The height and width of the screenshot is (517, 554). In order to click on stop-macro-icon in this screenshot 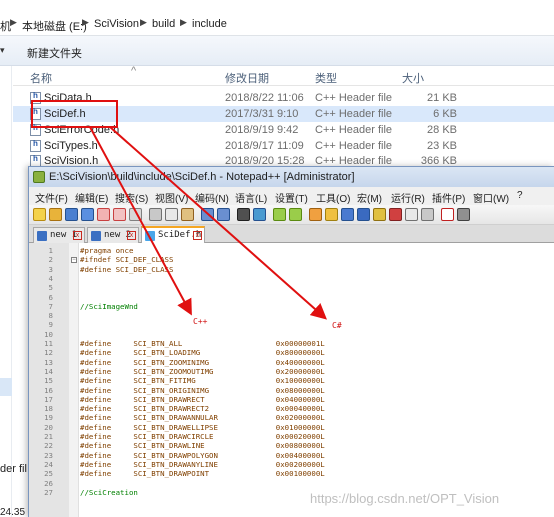, I will do `click(463, 214)`.